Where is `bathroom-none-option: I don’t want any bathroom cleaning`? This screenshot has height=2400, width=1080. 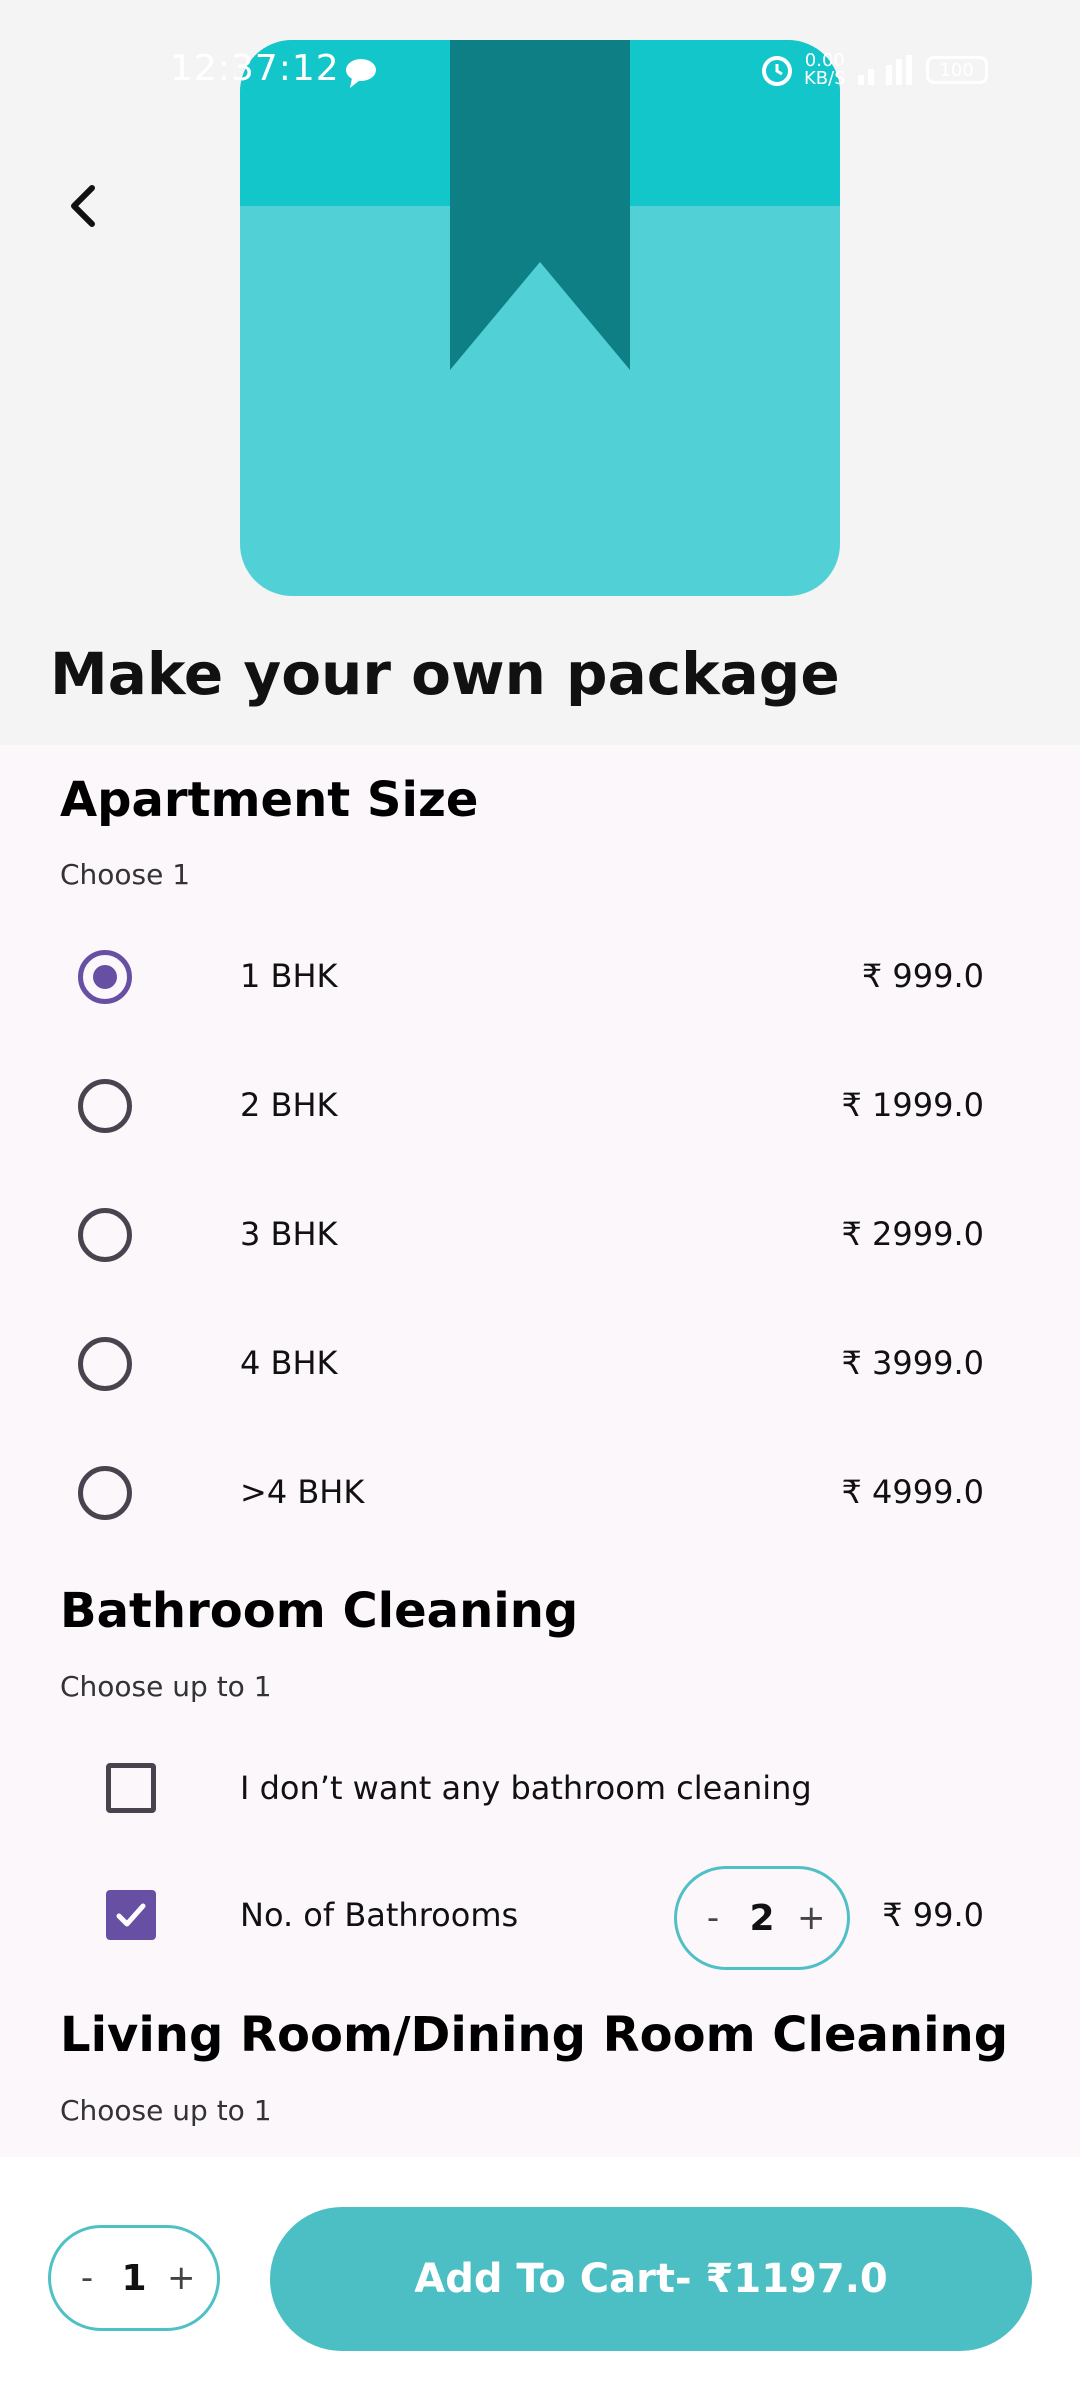
bathroom-none-option: I don’t want any bathroom cleaning is located at coordinates (540, 1789).